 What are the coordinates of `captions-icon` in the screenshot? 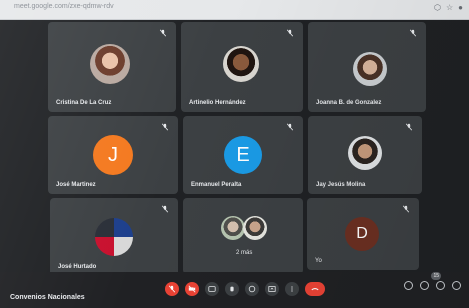 It's located at (212, 289).